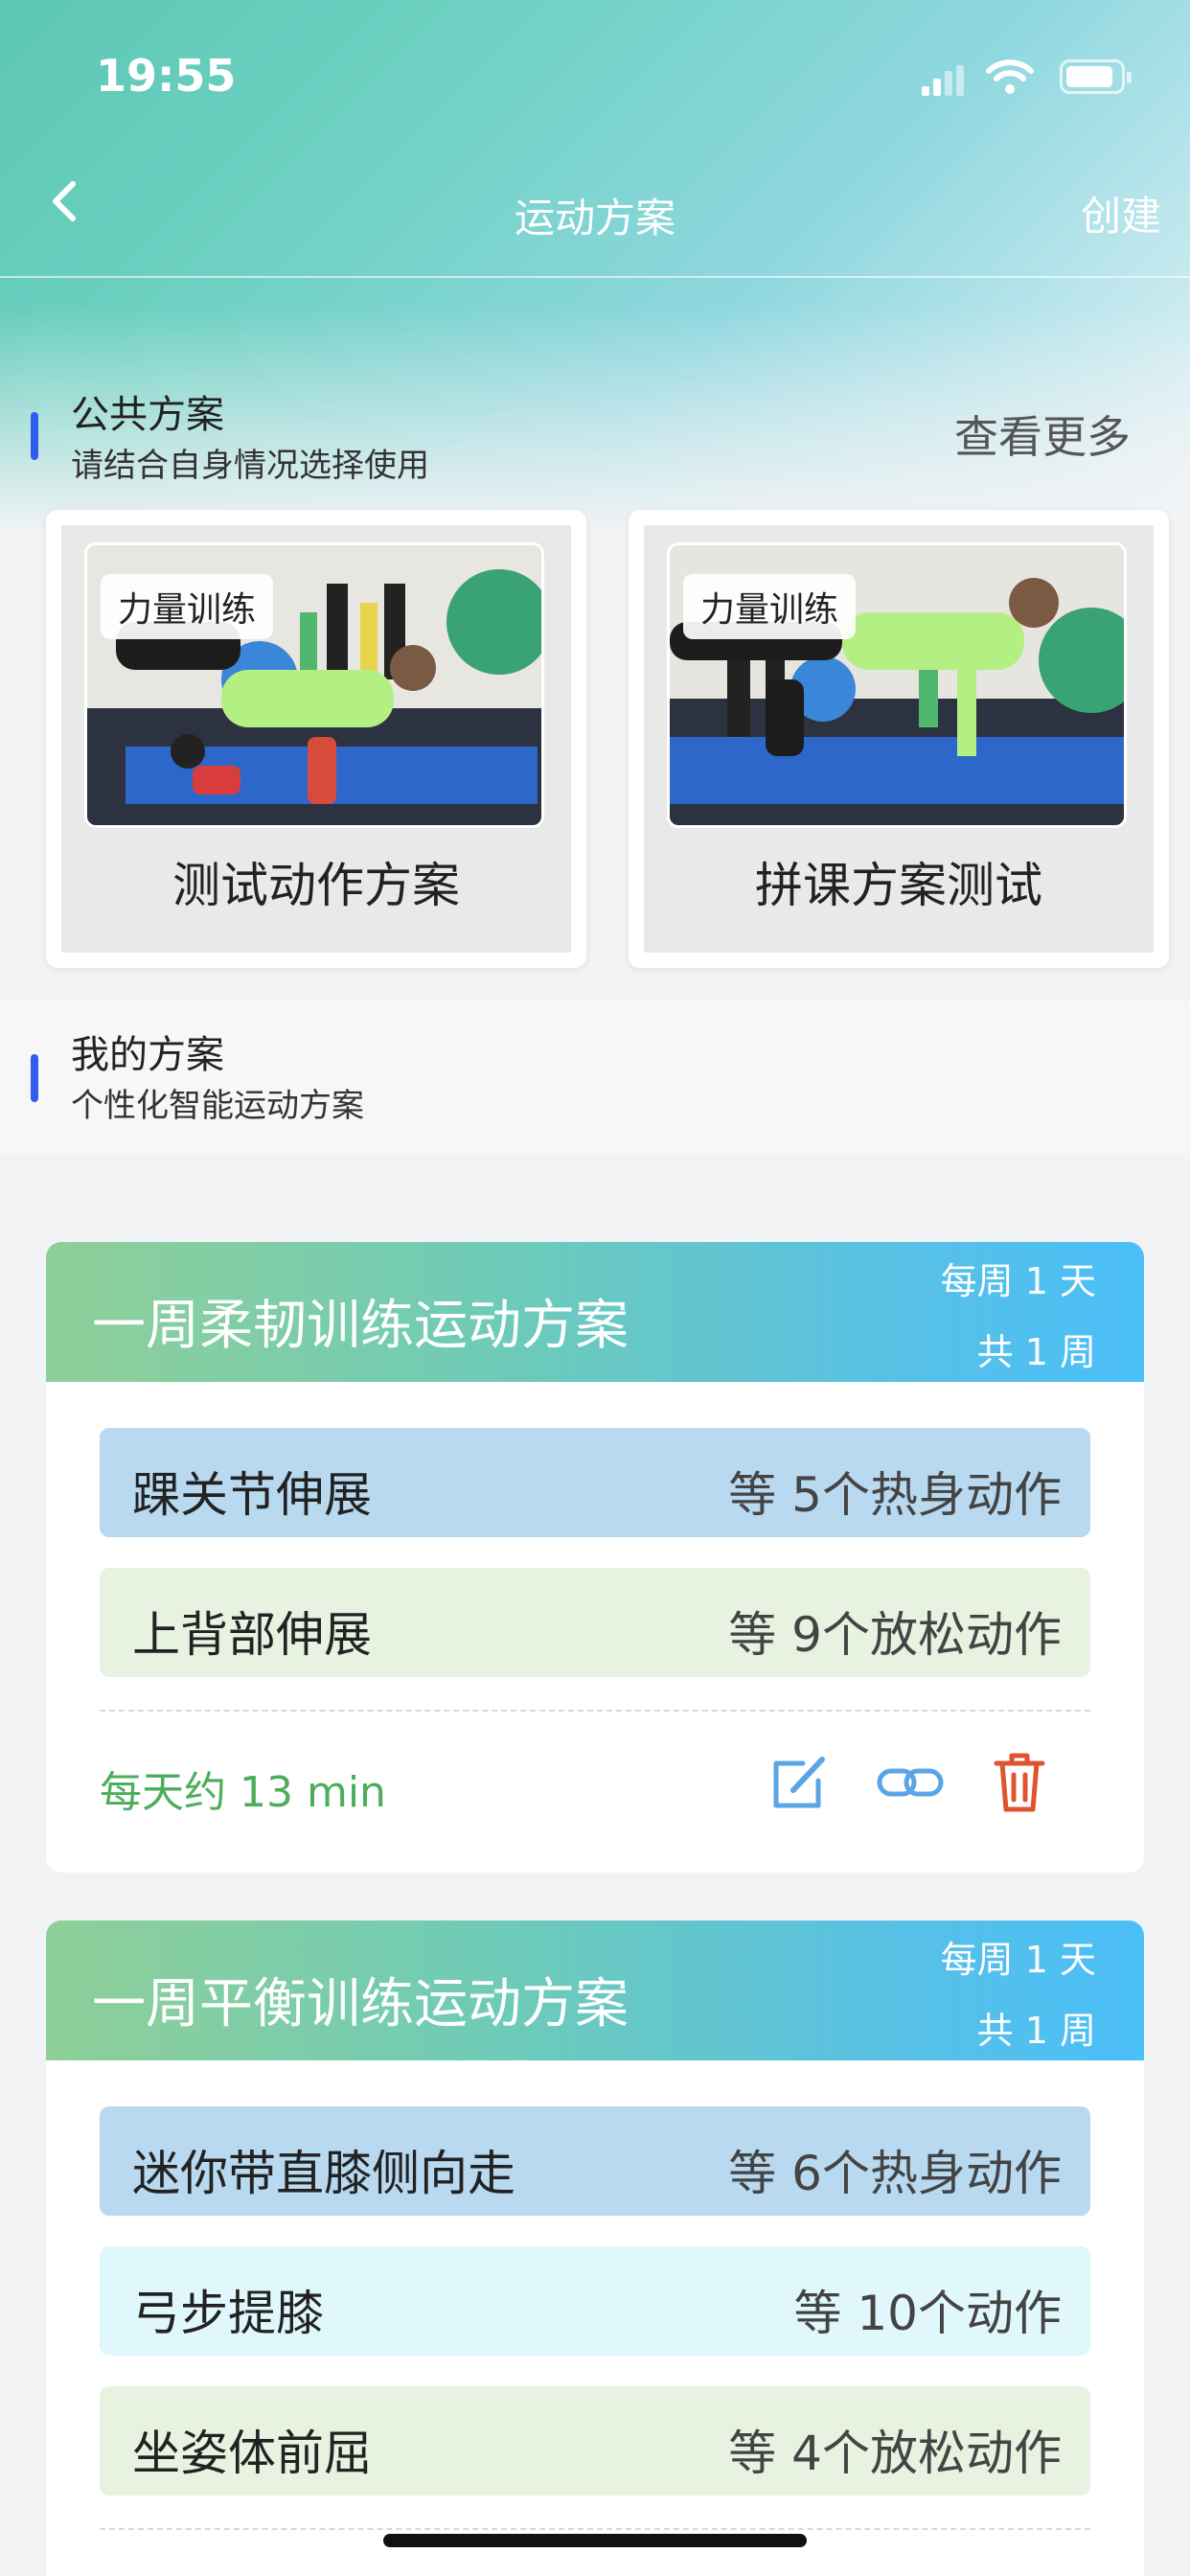 This screenshot has height=2576, width=1190. I want to click on my-section-header: 我的方案 个性化智能运动方案, so click(595, 1097).